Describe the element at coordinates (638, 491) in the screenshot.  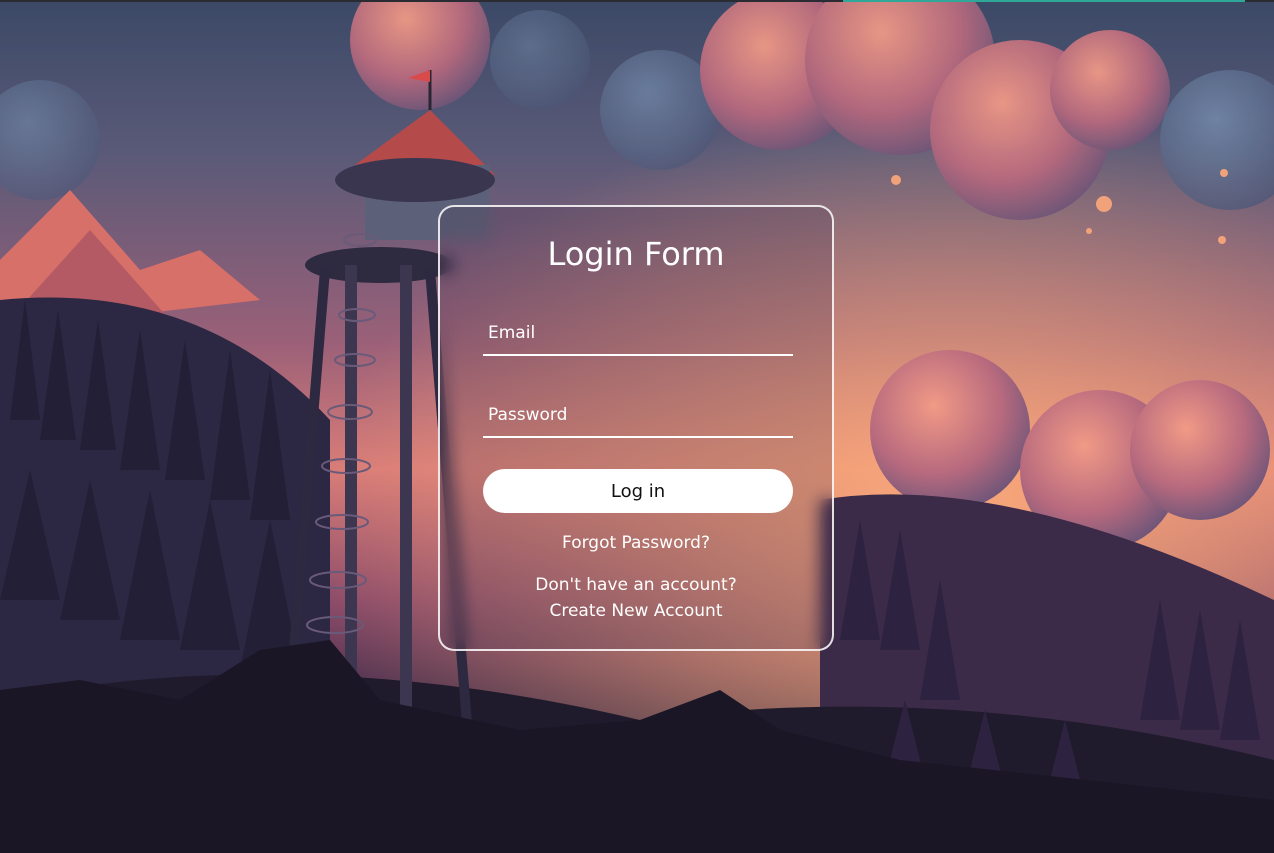
I see `login-button: Log in` at that location.